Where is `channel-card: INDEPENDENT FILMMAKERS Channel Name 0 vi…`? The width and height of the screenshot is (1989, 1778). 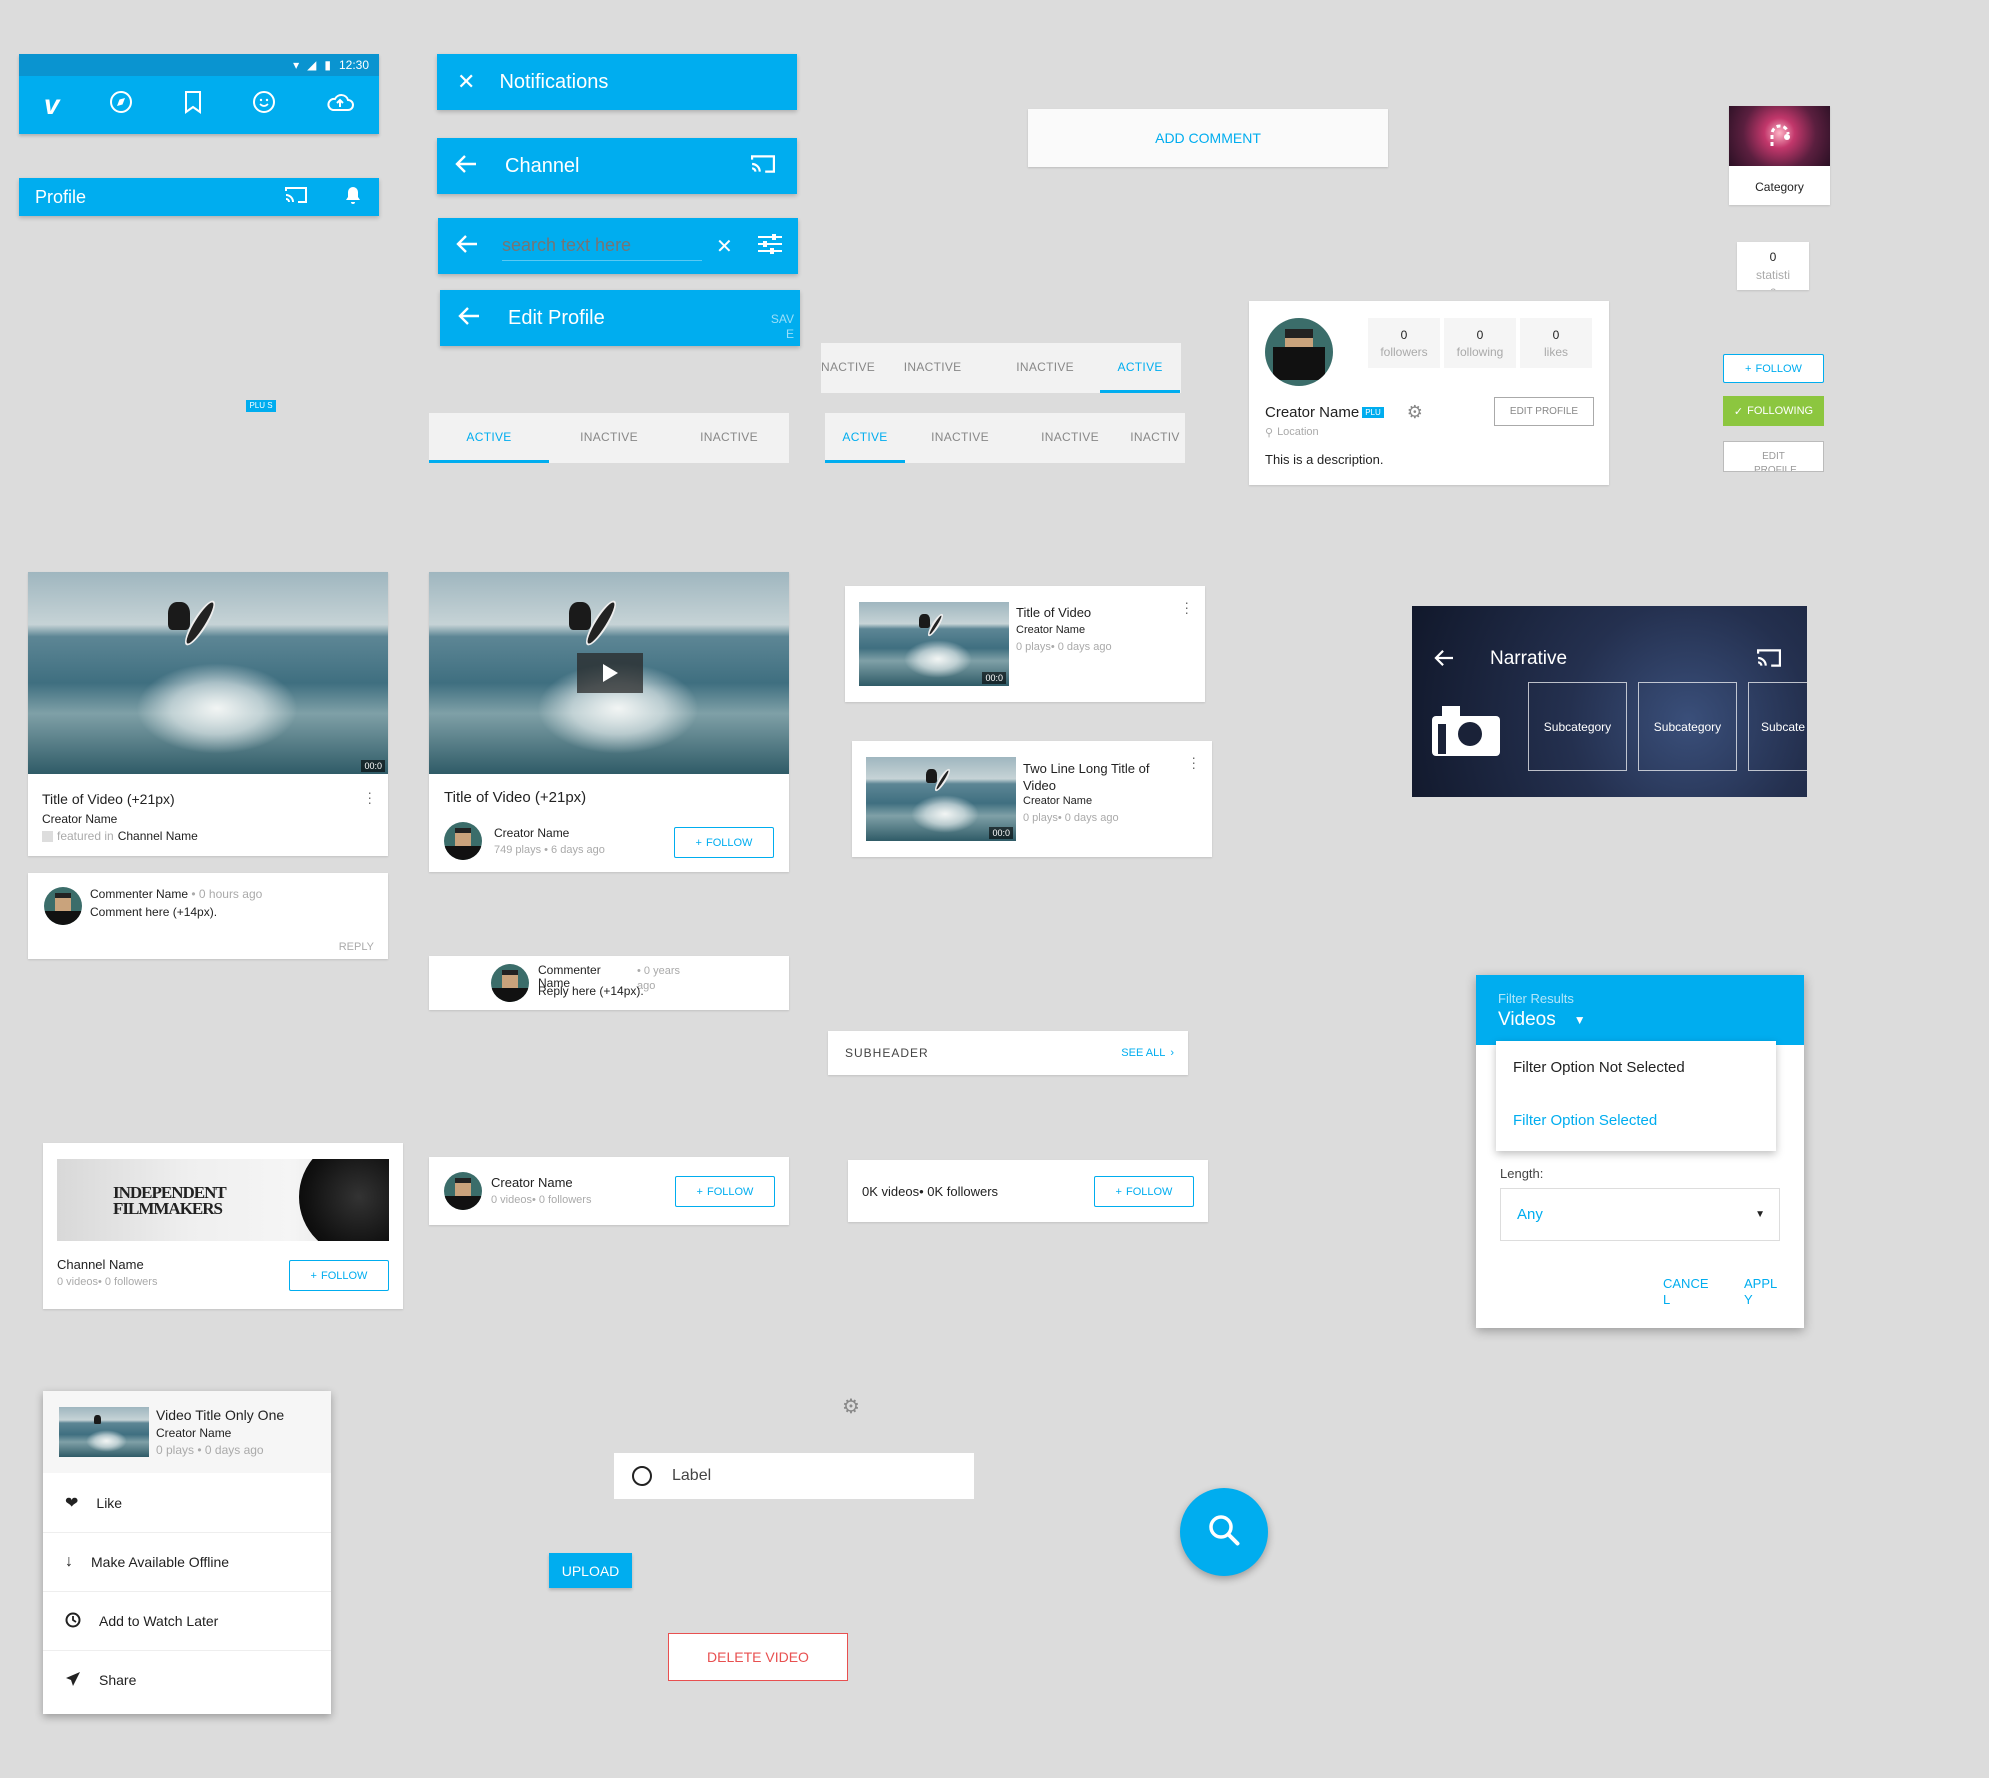
channel-card: INDEPENDENT FILMMAKERS Channel Name 0 vi… is located at coordinates (223, 1226).